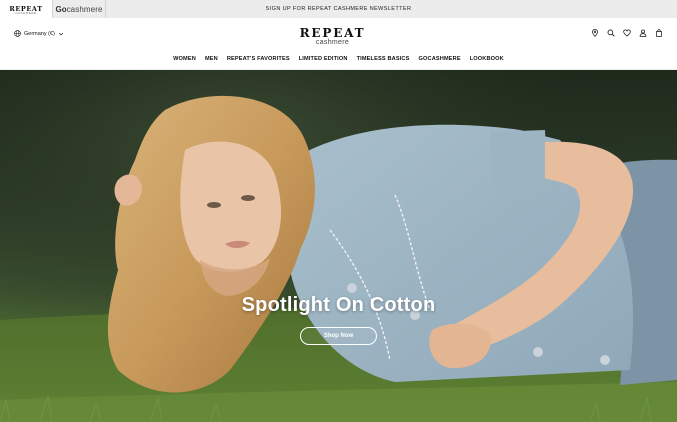  Describe the element at coordinates (594, 32) in the screenshot. I see `location-pin-icon` at that location.